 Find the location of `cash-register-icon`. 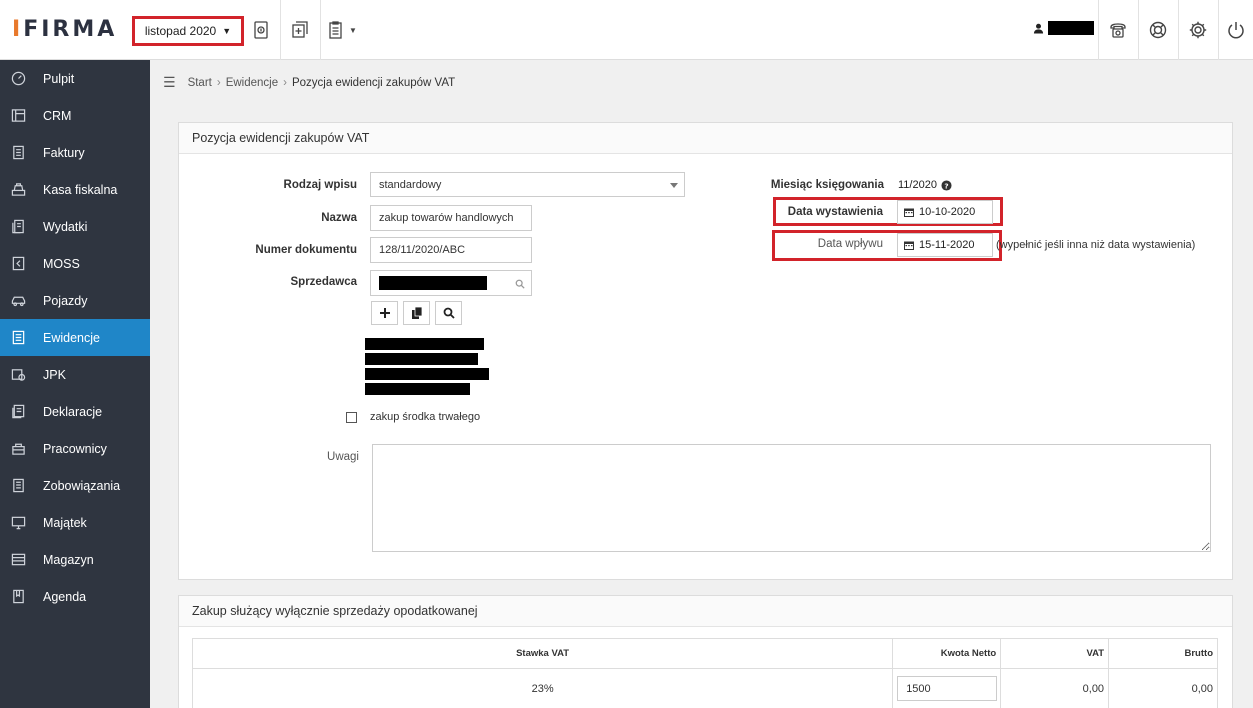

cash-register-icon is located at coordinates (18, 190).